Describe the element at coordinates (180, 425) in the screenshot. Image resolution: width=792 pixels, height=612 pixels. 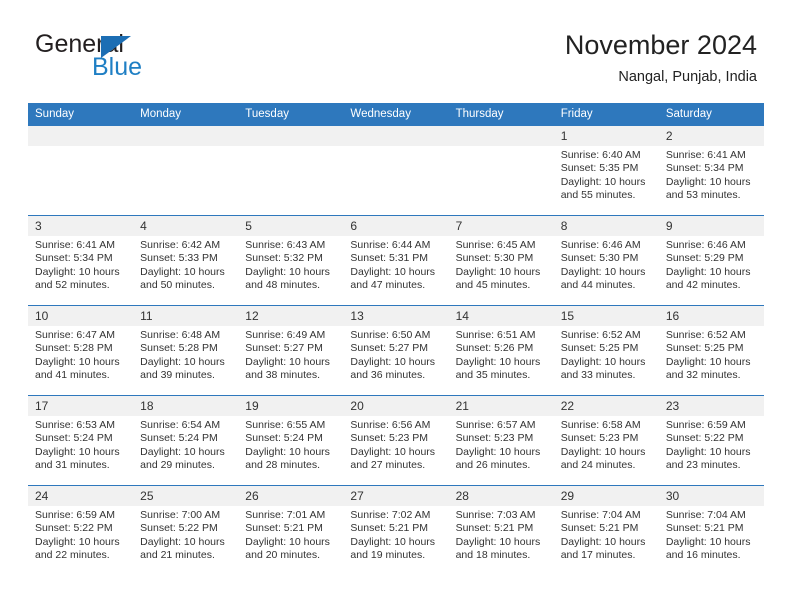
I see `sunrise-text: Sunrise: 6:54 AM` at that location.